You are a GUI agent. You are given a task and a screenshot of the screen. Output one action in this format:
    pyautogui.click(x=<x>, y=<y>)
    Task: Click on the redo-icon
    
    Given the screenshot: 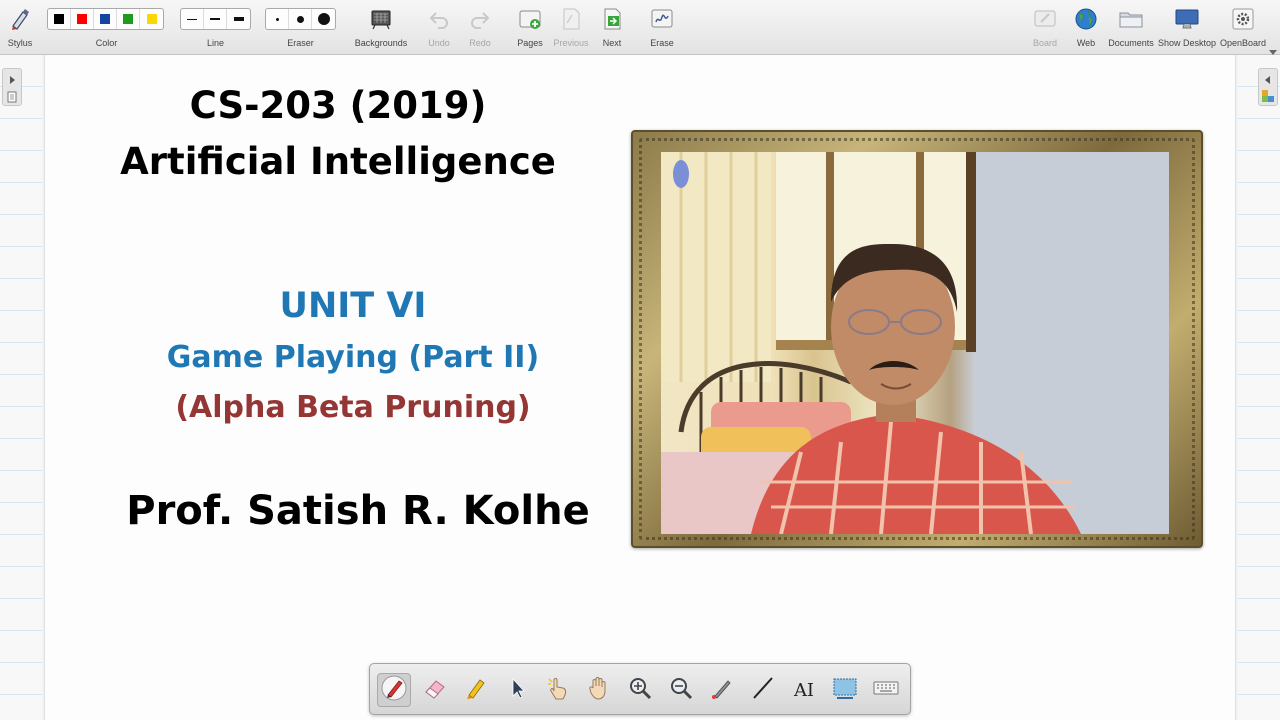 What is the action you would take?
    pyautogui.click(x=480, y=19)
    